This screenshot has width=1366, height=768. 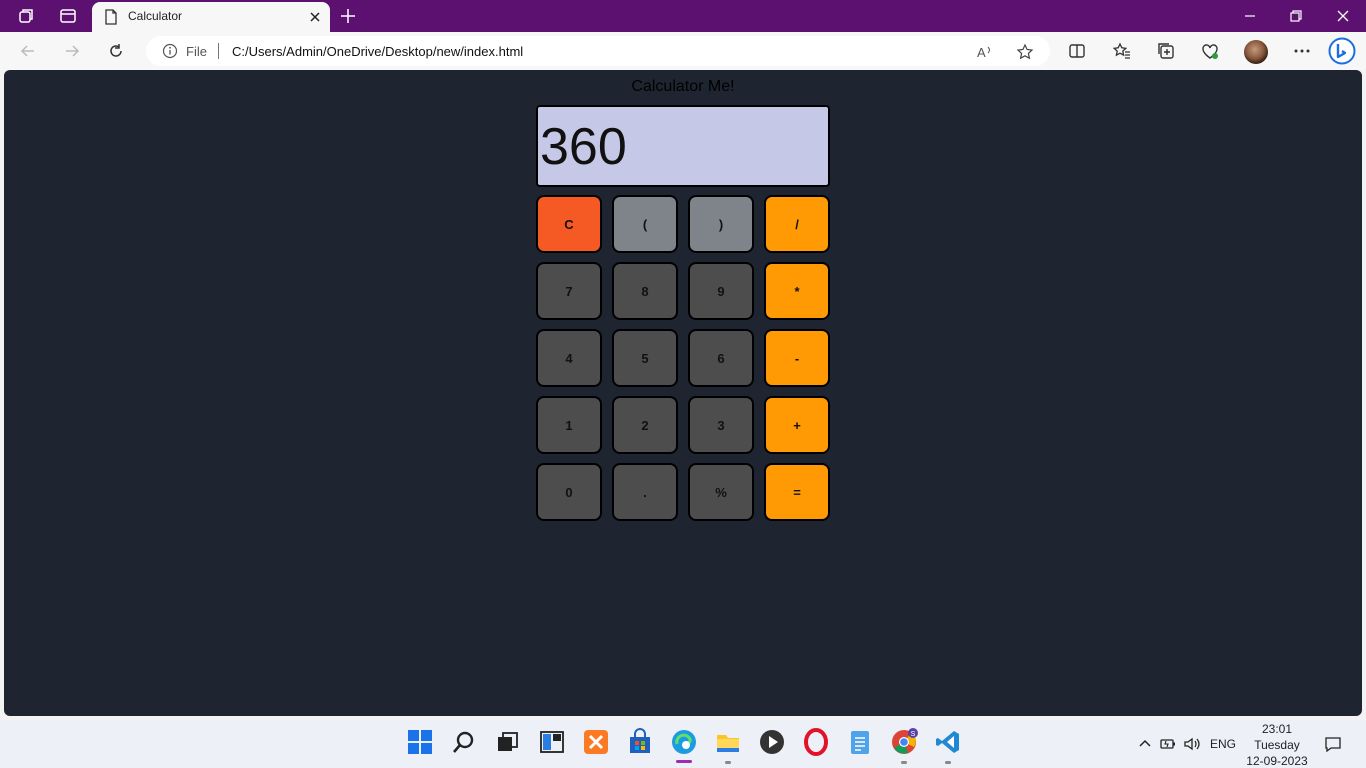 I want to click on close-tab-icon, so click(x=315, y=17).